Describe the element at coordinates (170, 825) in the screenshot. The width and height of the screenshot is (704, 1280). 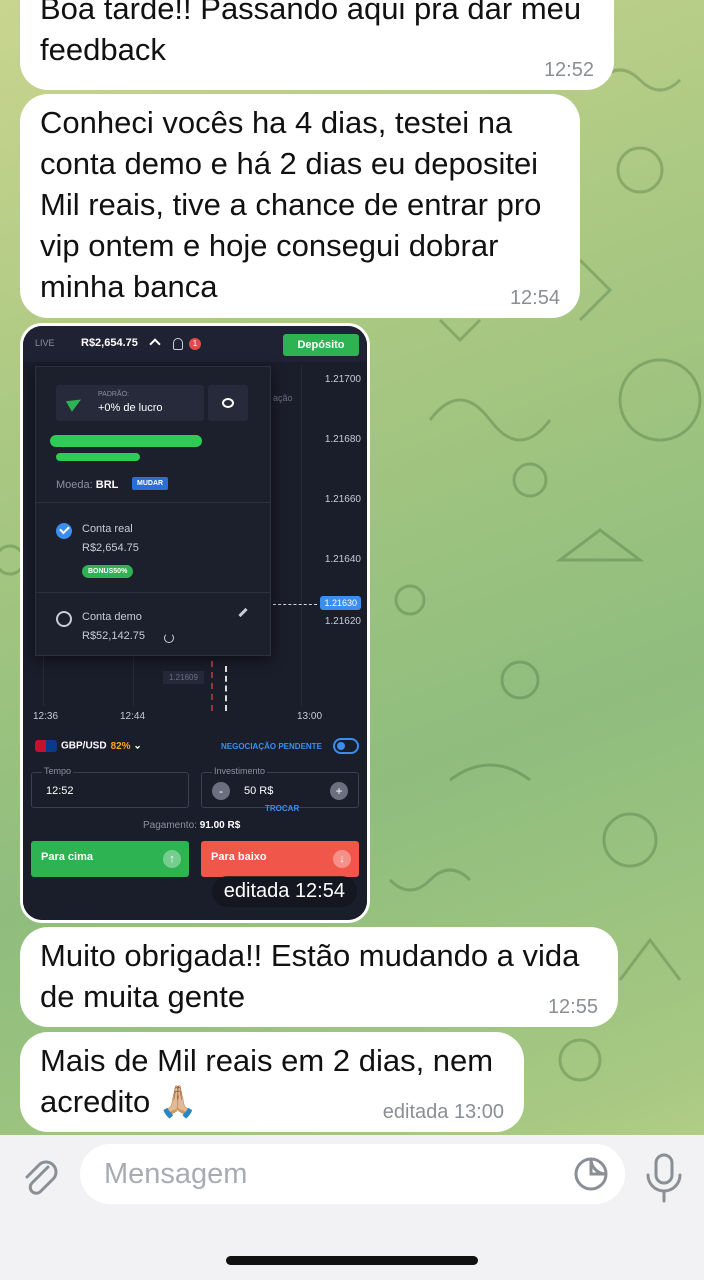
I see `payout-label: Pagamento:` at that location.